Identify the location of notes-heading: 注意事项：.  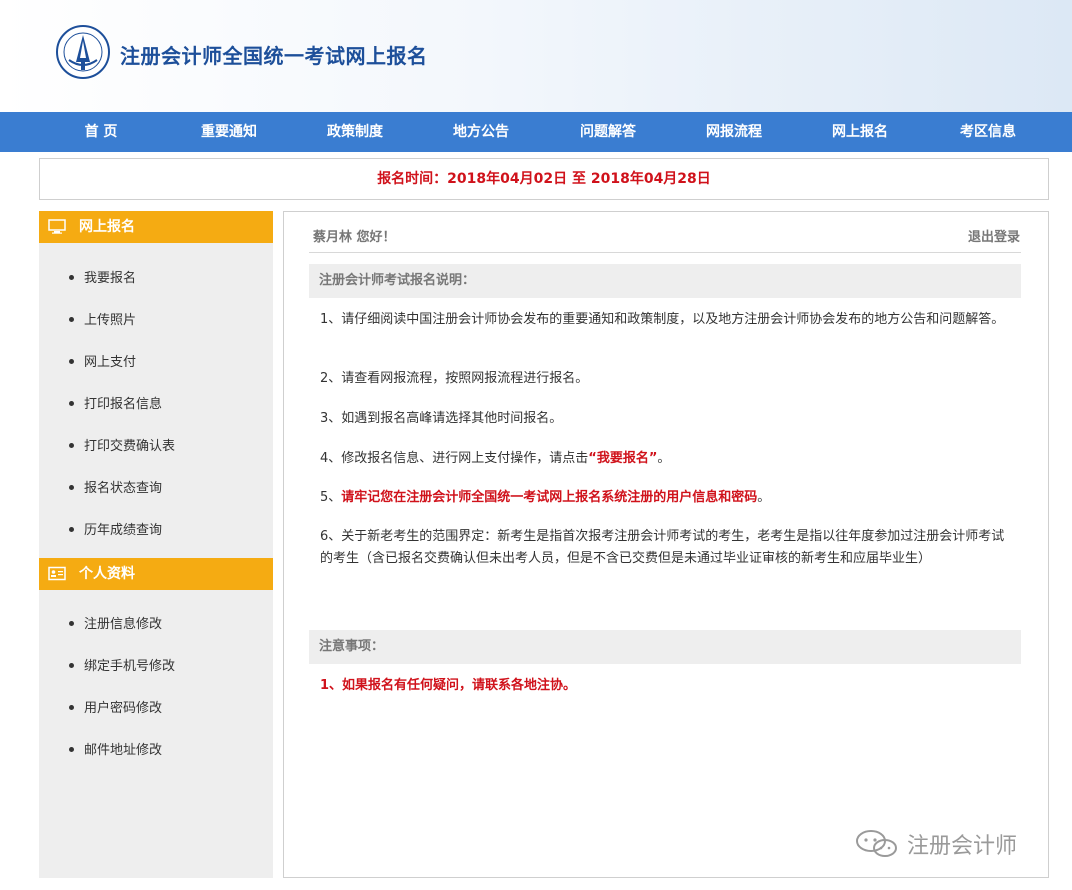
(665, 647).